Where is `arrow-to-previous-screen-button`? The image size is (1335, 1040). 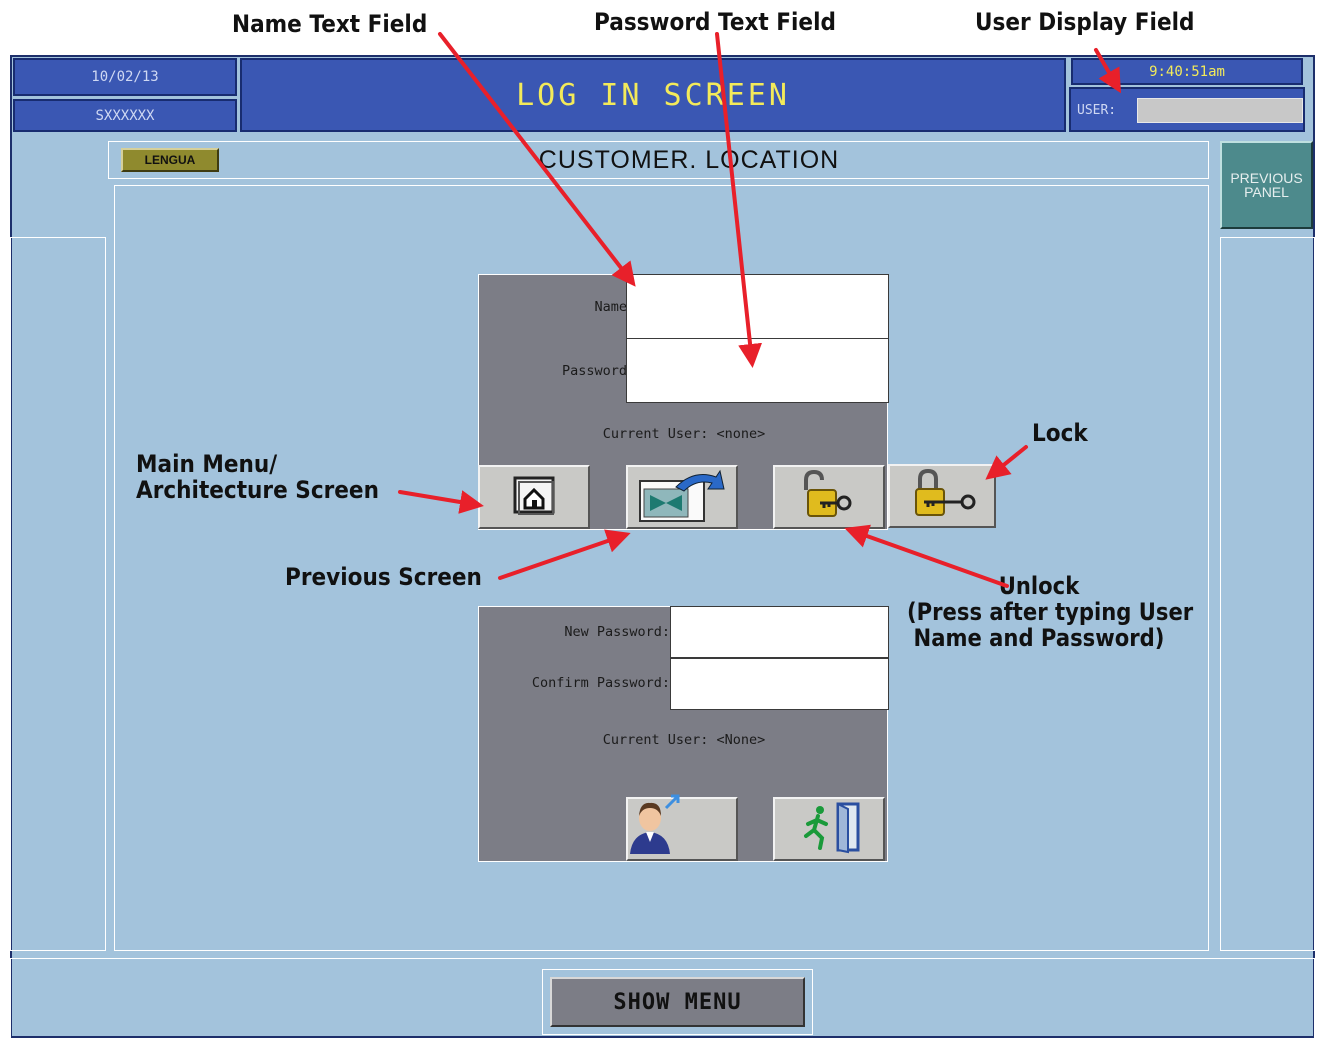
arrow-to-previous-screen-button is located at coordinates (564, 554).